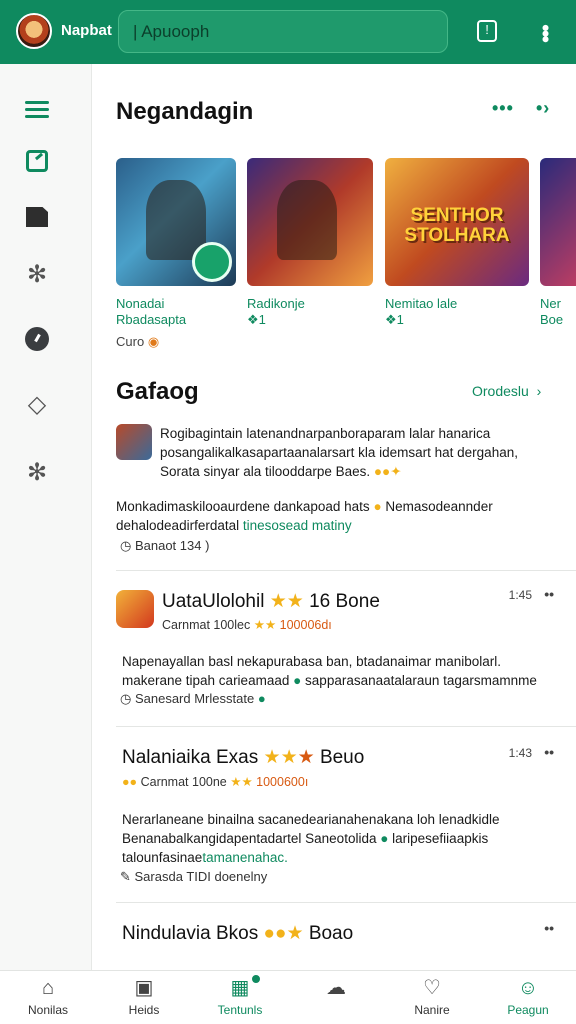 This screenshot has height=1024, width=576. I want to click on footer-text: Curo, so click(130, 341).